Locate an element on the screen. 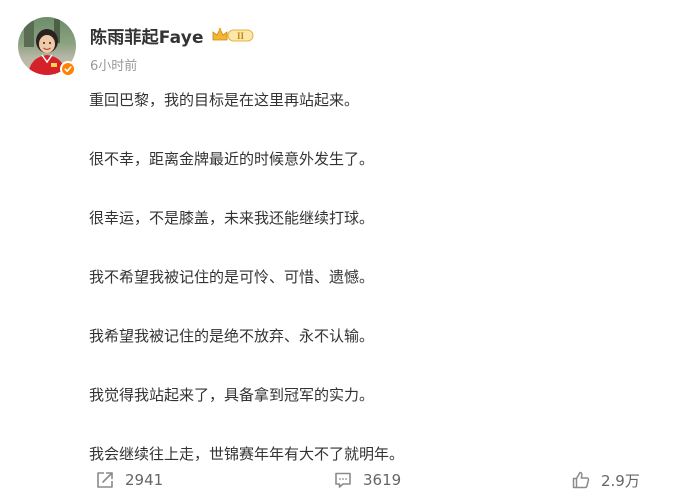 The width and height of the screenshot is (690, 499). like-button: 2.9万 is located at coordinates (605, 480).